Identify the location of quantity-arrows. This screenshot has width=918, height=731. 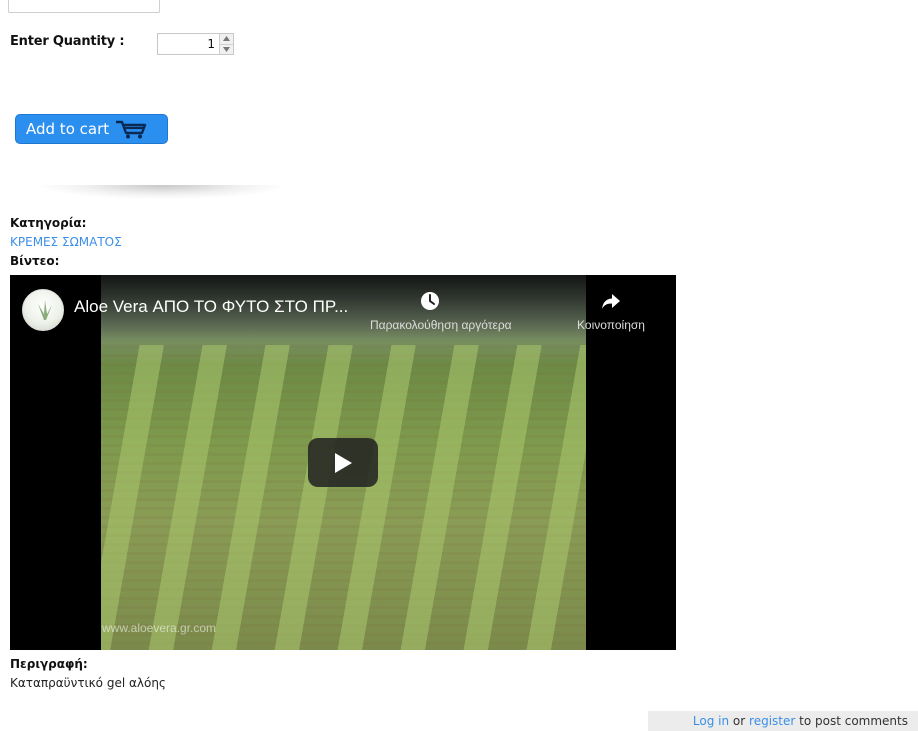
(226, 44).